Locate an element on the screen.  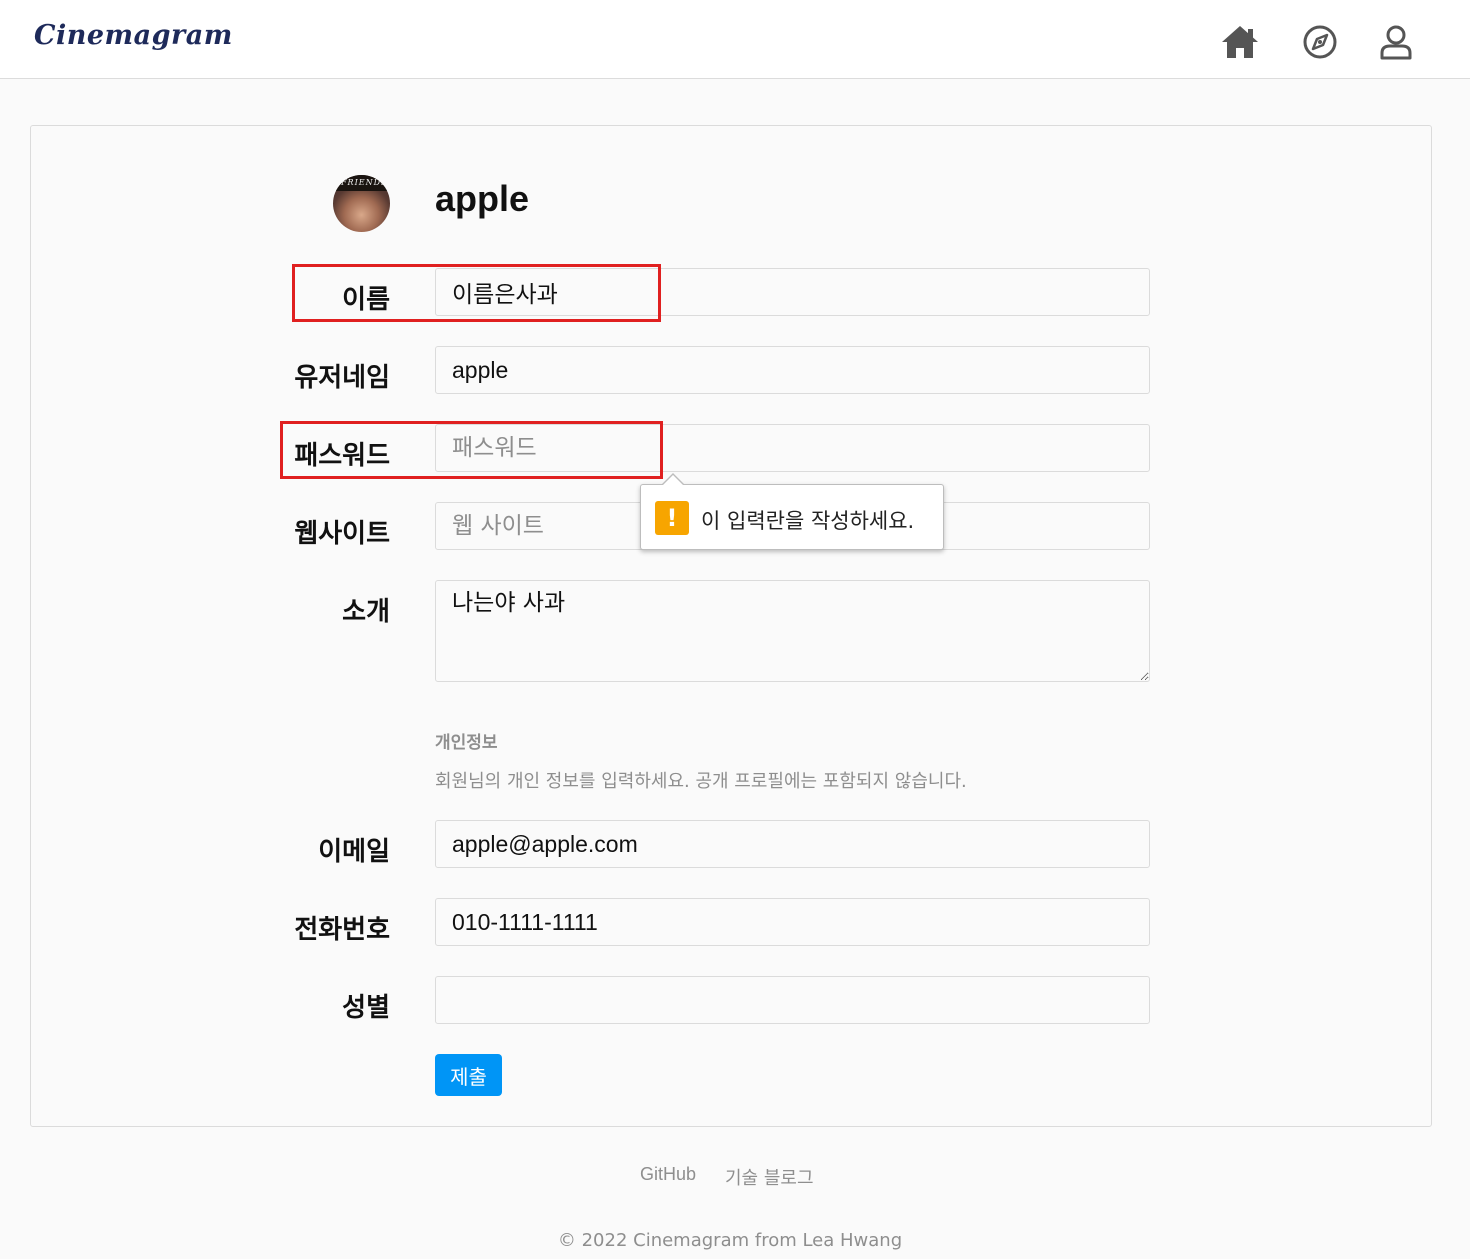
warning-icon: ! is located at coordinates (672, 518).